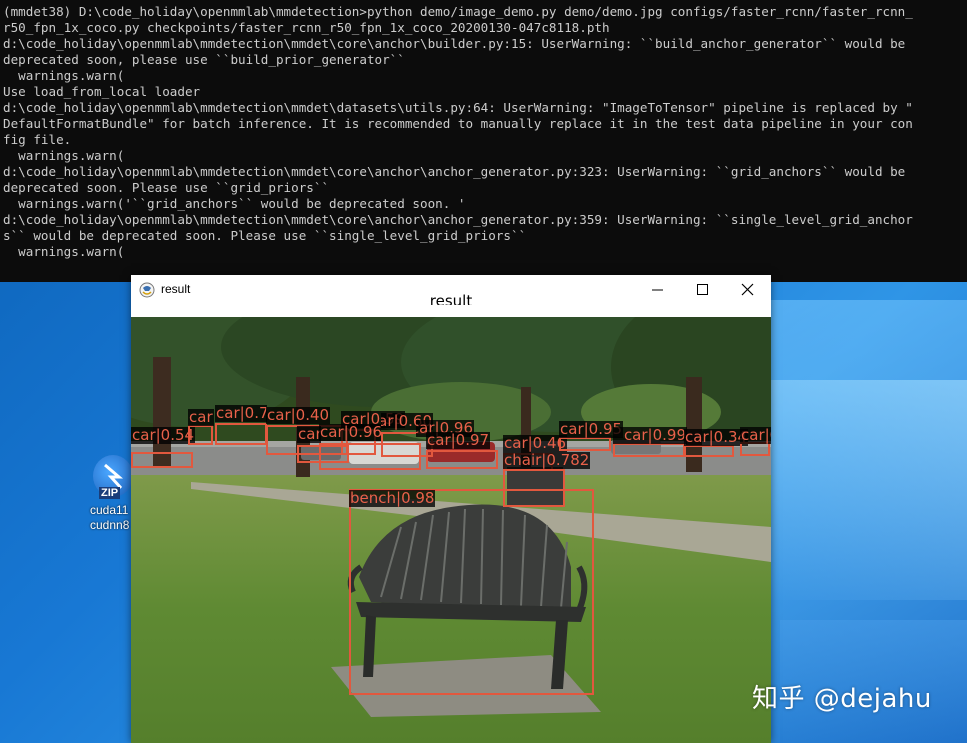 The height and width of the screenshot is (743, 967). I want to click on detection-label: car|0.34, so click(716, 437).